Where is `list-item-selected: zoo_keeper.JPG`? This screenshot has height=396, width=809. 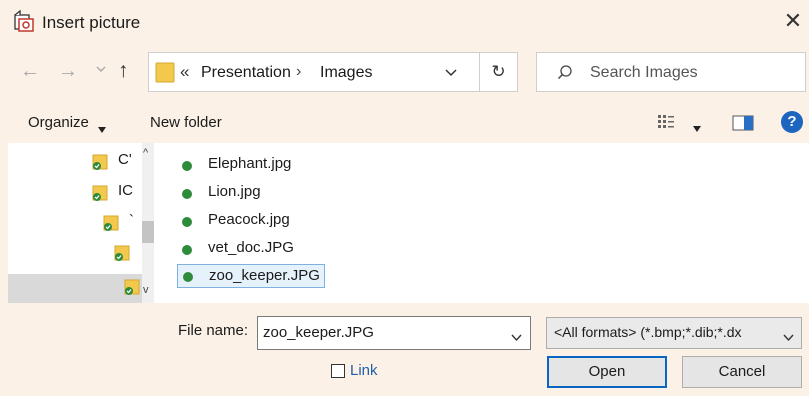 list-item-selected: zoo_keeper.JPG is located at coordinates (251, 276).